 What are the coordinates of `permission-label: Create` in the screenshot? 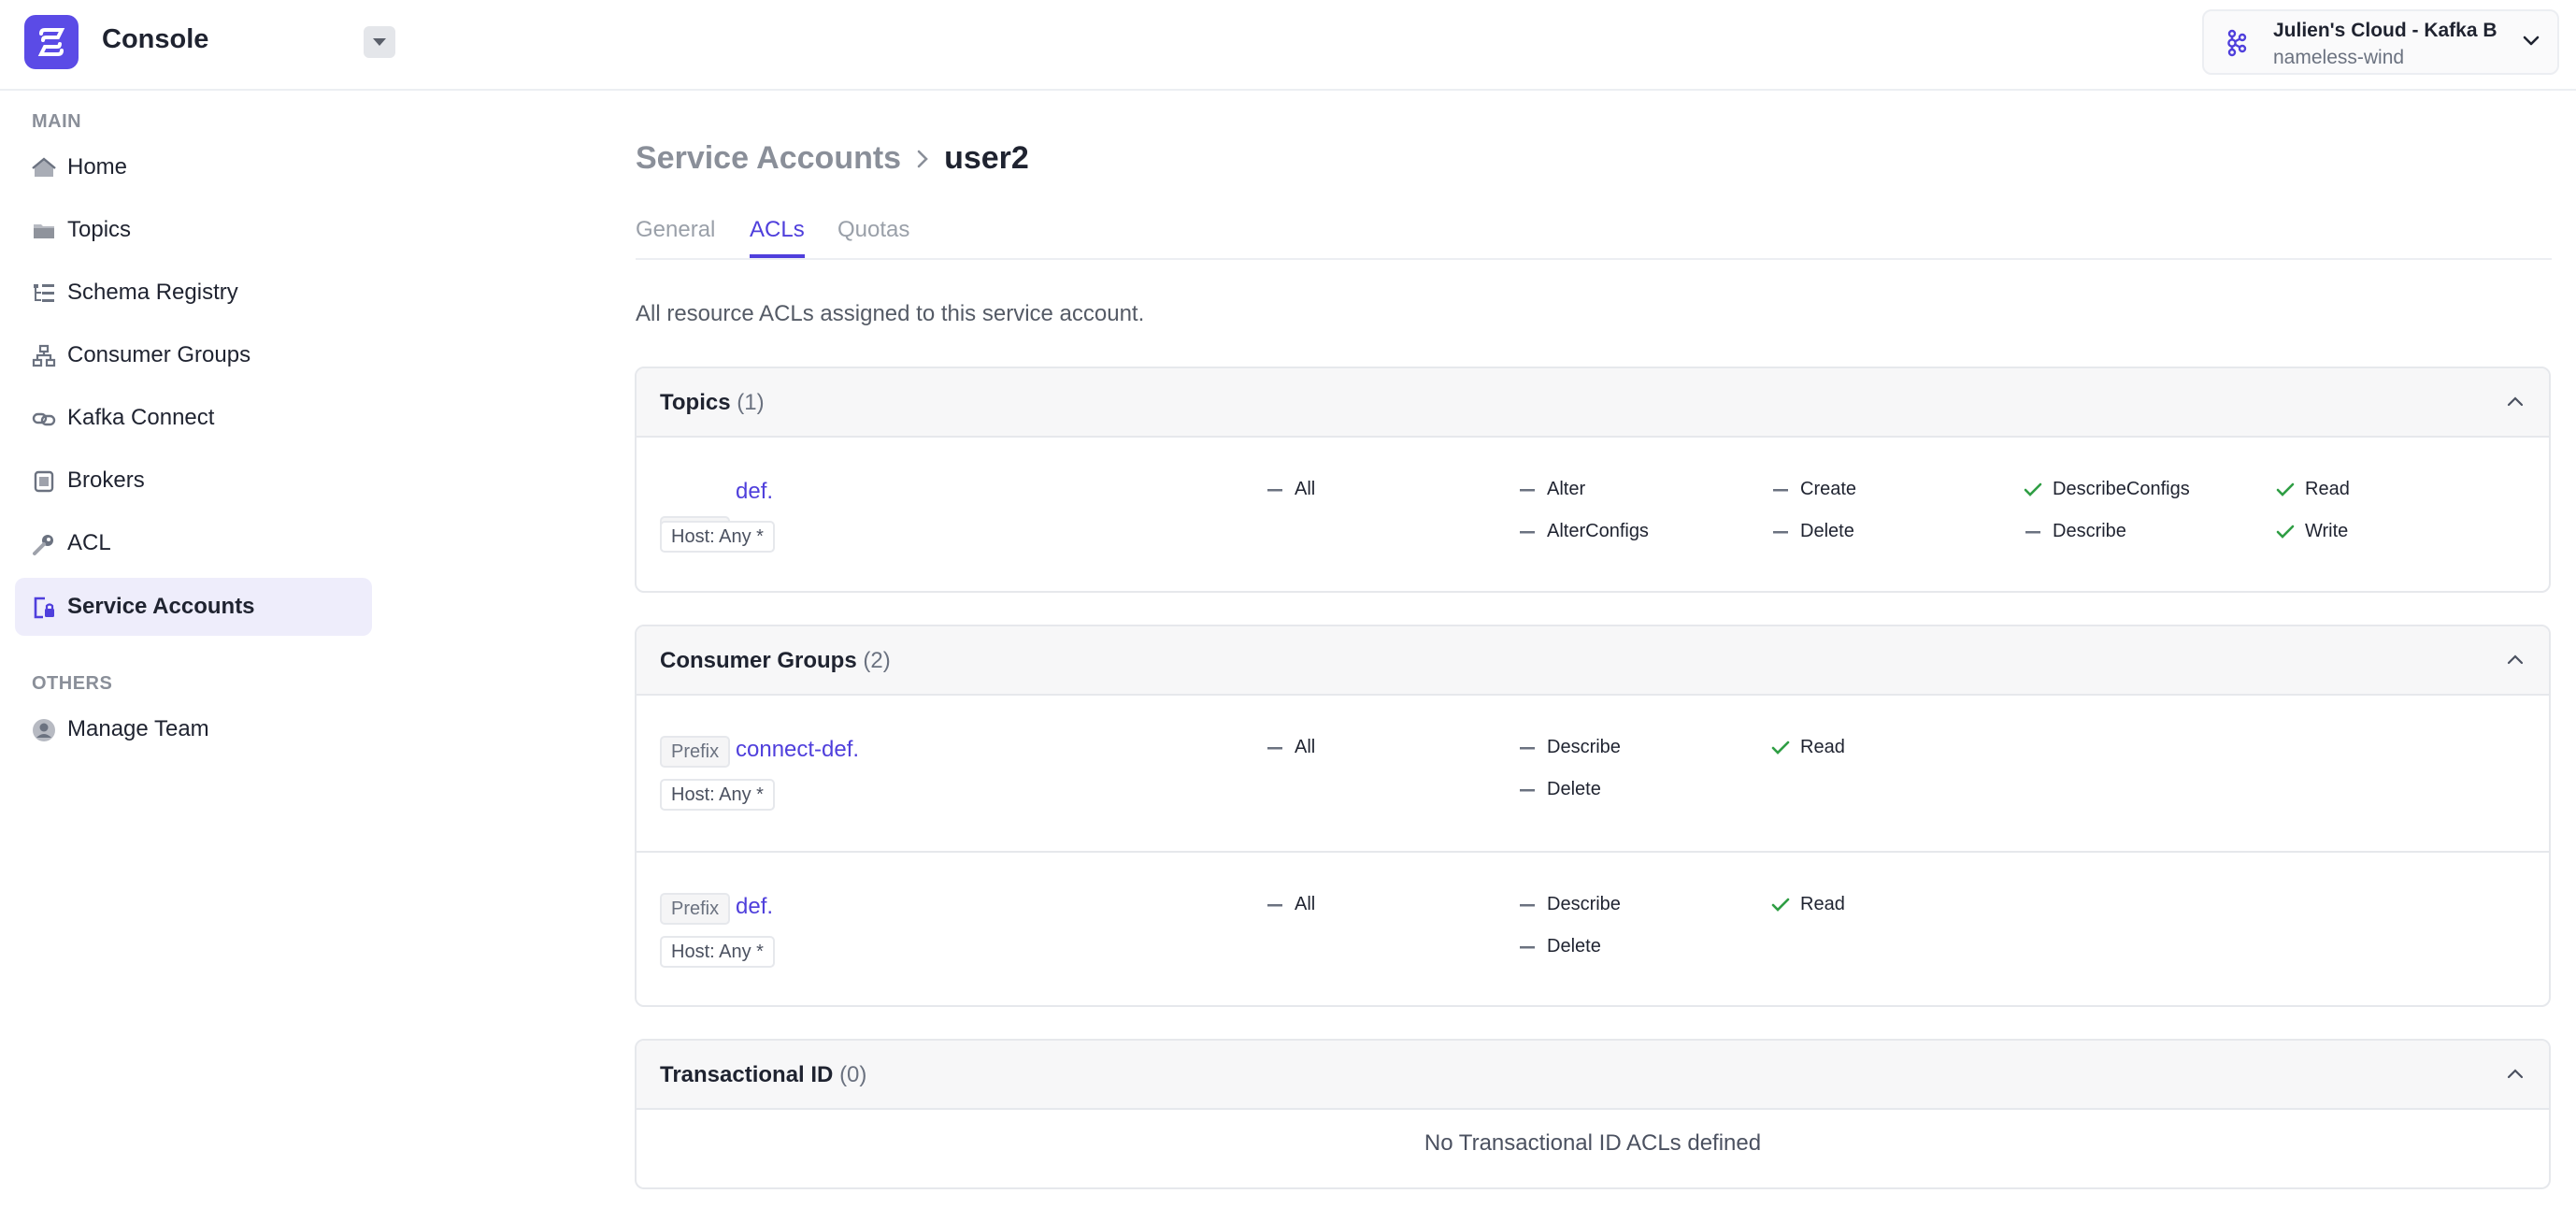 It's located at (1828, 489).